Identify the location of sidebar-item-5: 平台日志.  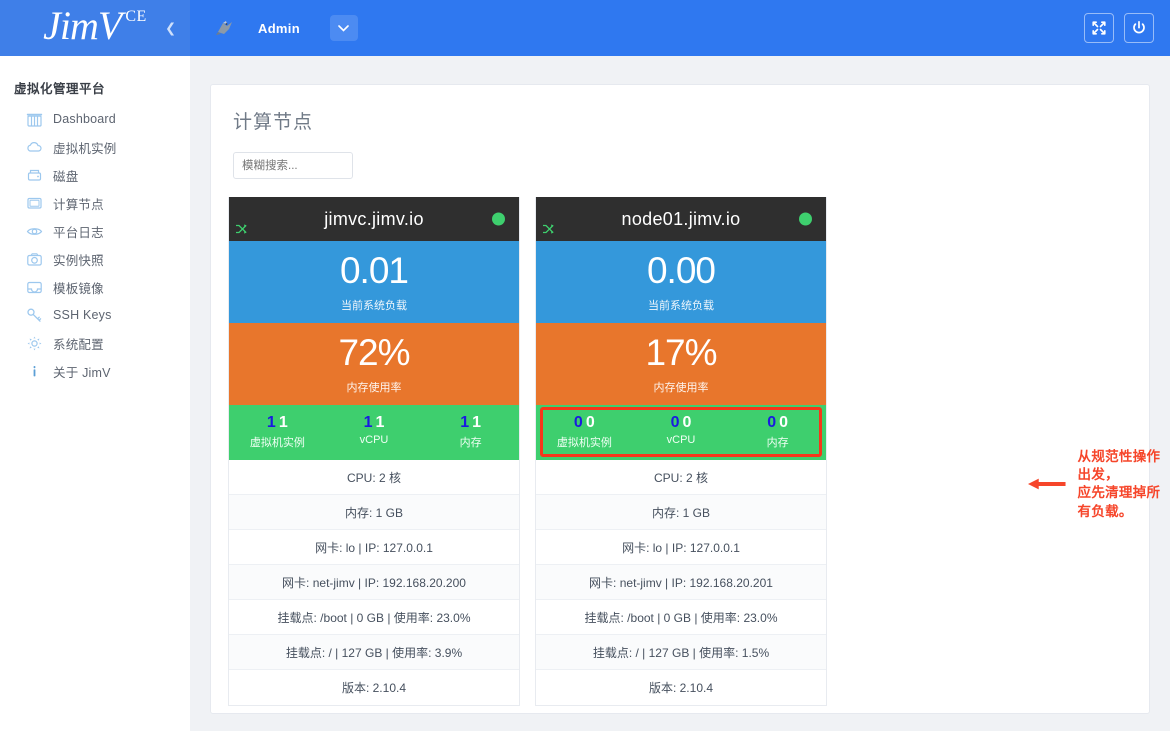
(95, 231).